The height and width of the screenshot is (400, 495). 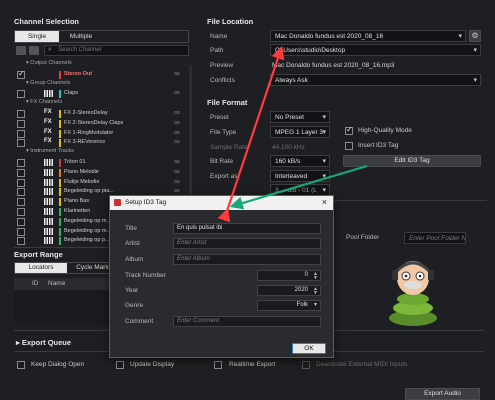 What do you see at coordinates (289, 275) in the screenshot?
I see `track-number-stepper: 0 ▲ ▼` at bounding box center [289, 275].